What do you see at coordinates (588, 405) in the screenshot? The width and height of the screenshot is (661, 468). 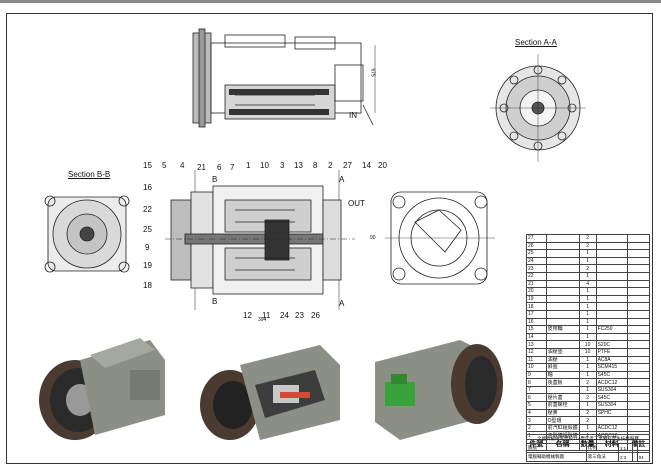 I see `bom-row: 5 前蓋螺栓 1 SUS304` at bounding box center [588, 405].